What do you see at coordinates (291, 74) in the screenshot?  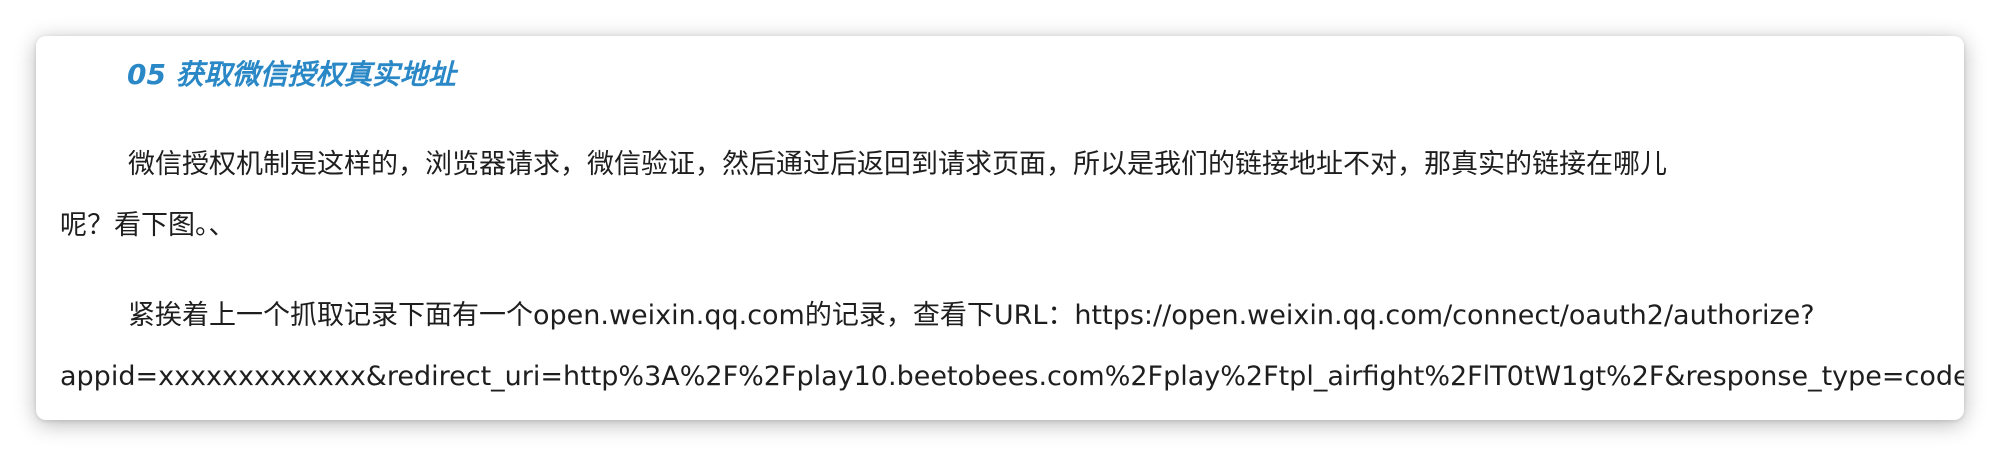 I see `section-heading: 05 获取微信授权真实地址` at bounding box center [291, 74].